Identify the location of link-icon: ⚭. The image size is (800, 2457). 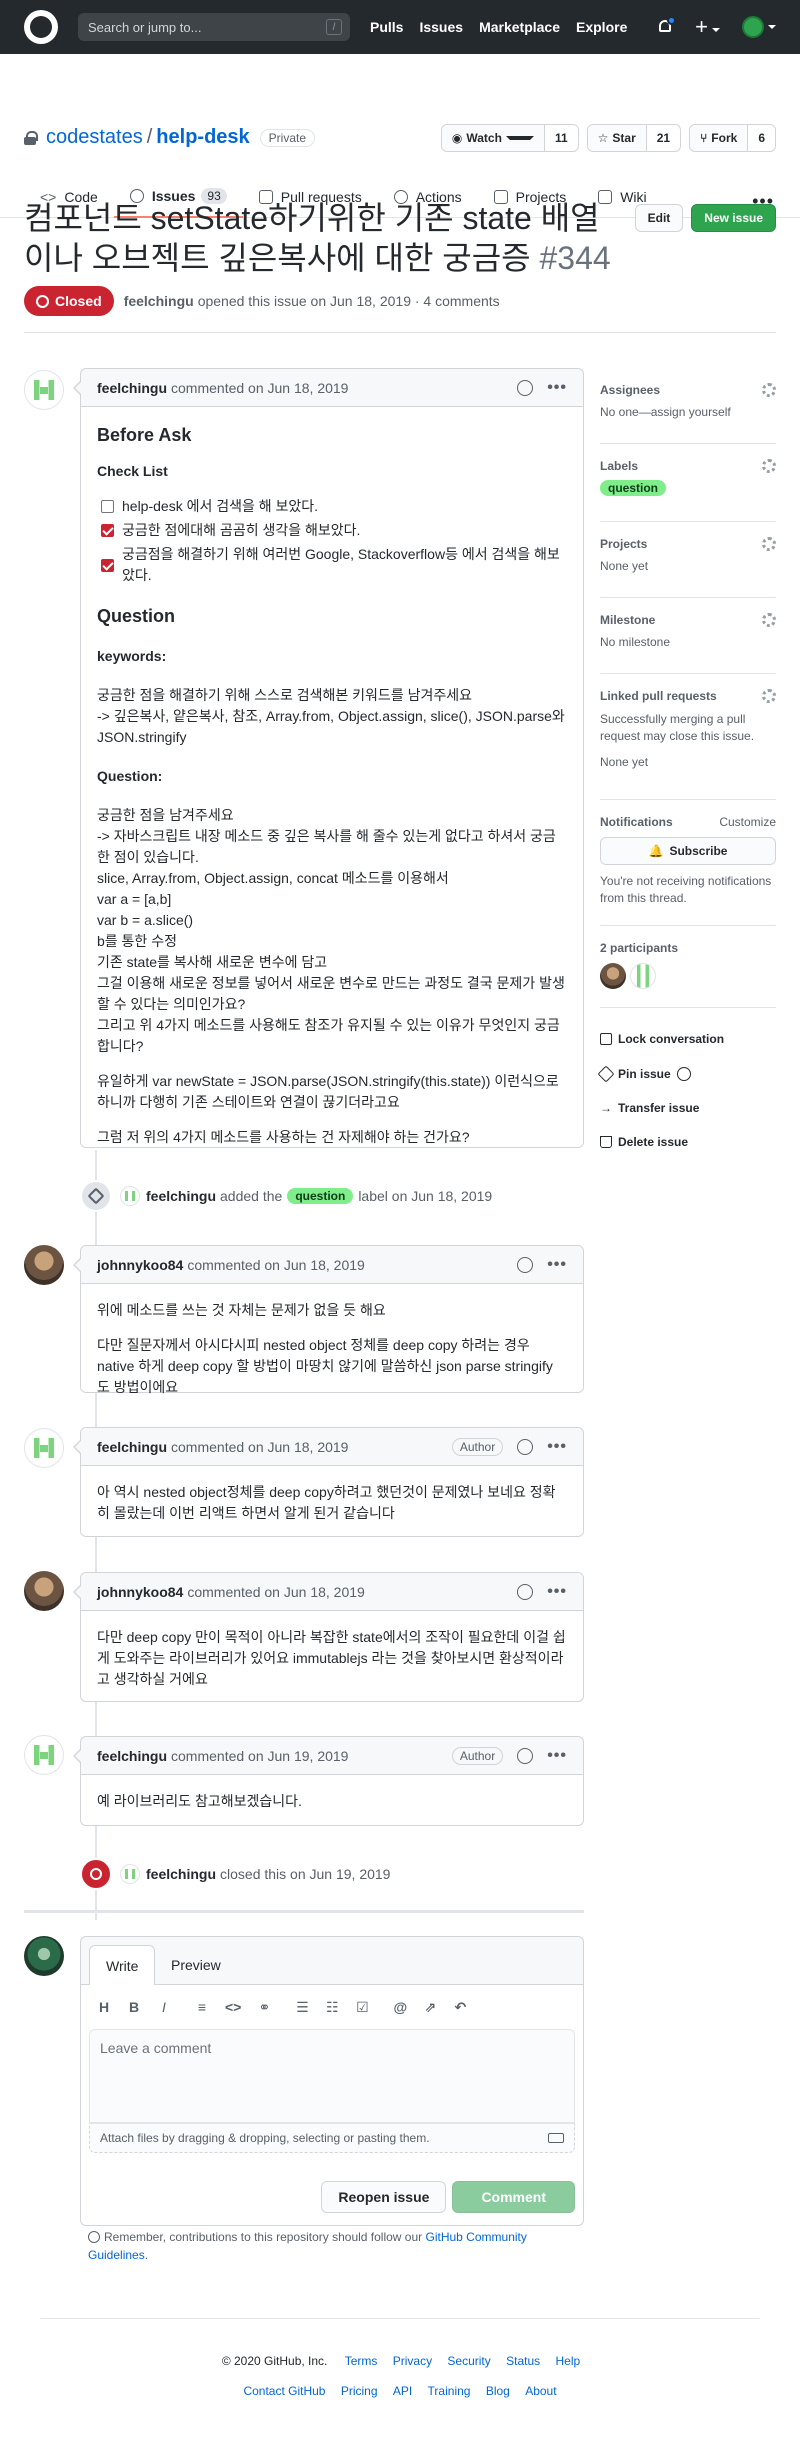
(264, 2007).